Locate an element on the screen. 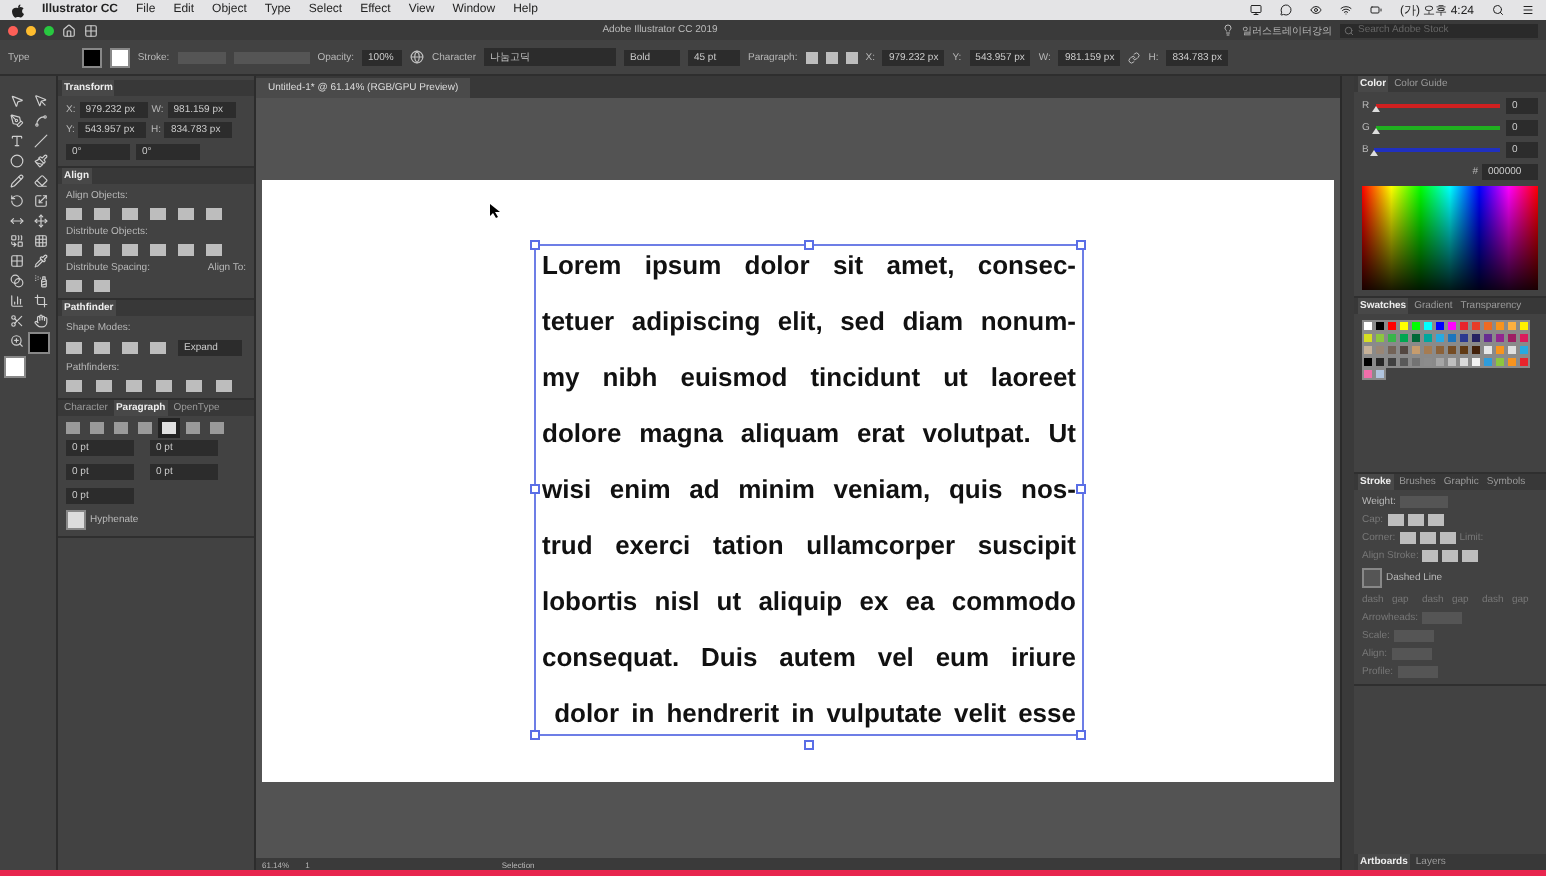 This screenshot has width=1546, height=876. align-right-icon is located at coordinates (851, 57).